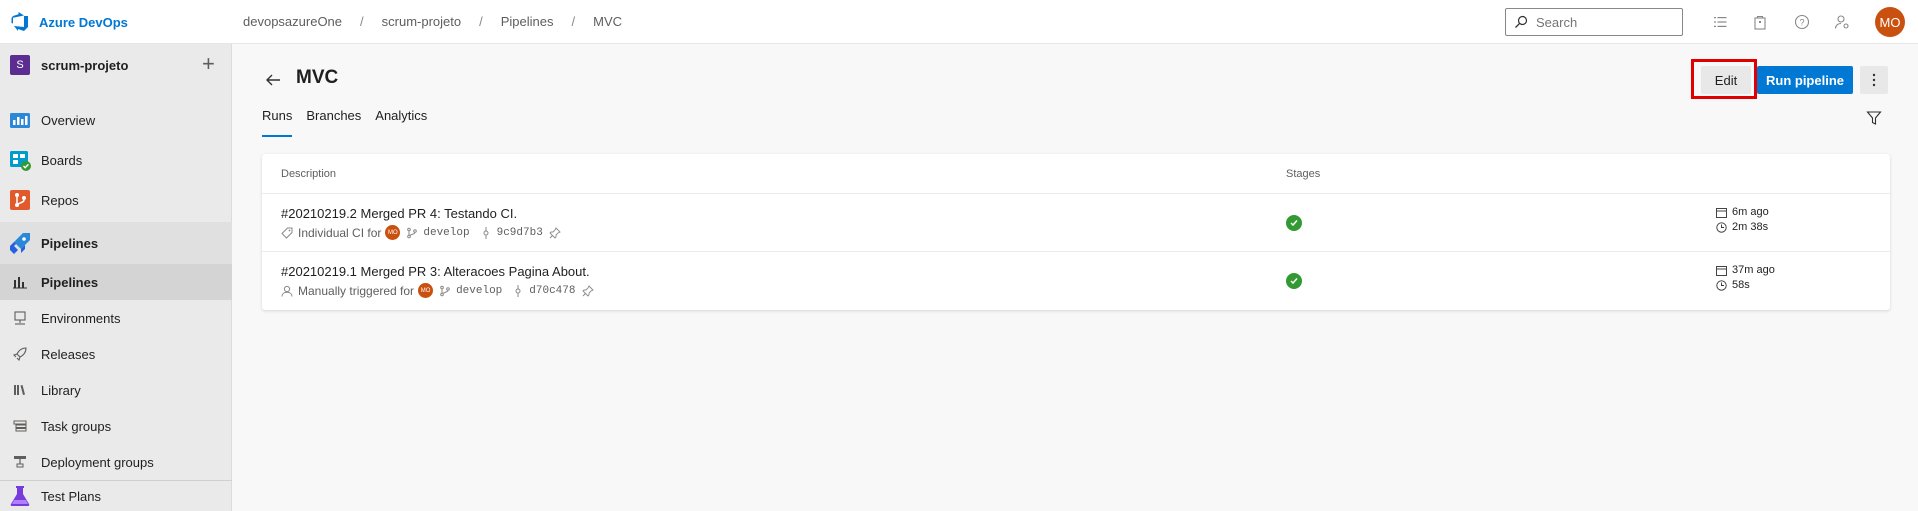 The image size is (1918, 511). Describe the element at coordinates (116, 390) in the screenshot. I see `sidebar-subitem-library: Library` at that location.